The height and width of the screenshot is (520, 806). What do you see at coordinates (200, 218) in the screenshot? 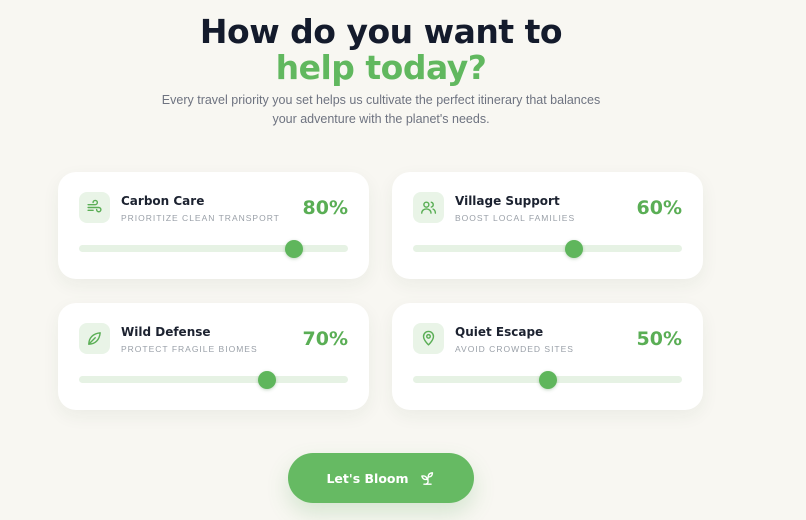
I see `priority-subtitle: PRIORITIZE CLEAN TRANSPORT` at bounding box center [200, 218].